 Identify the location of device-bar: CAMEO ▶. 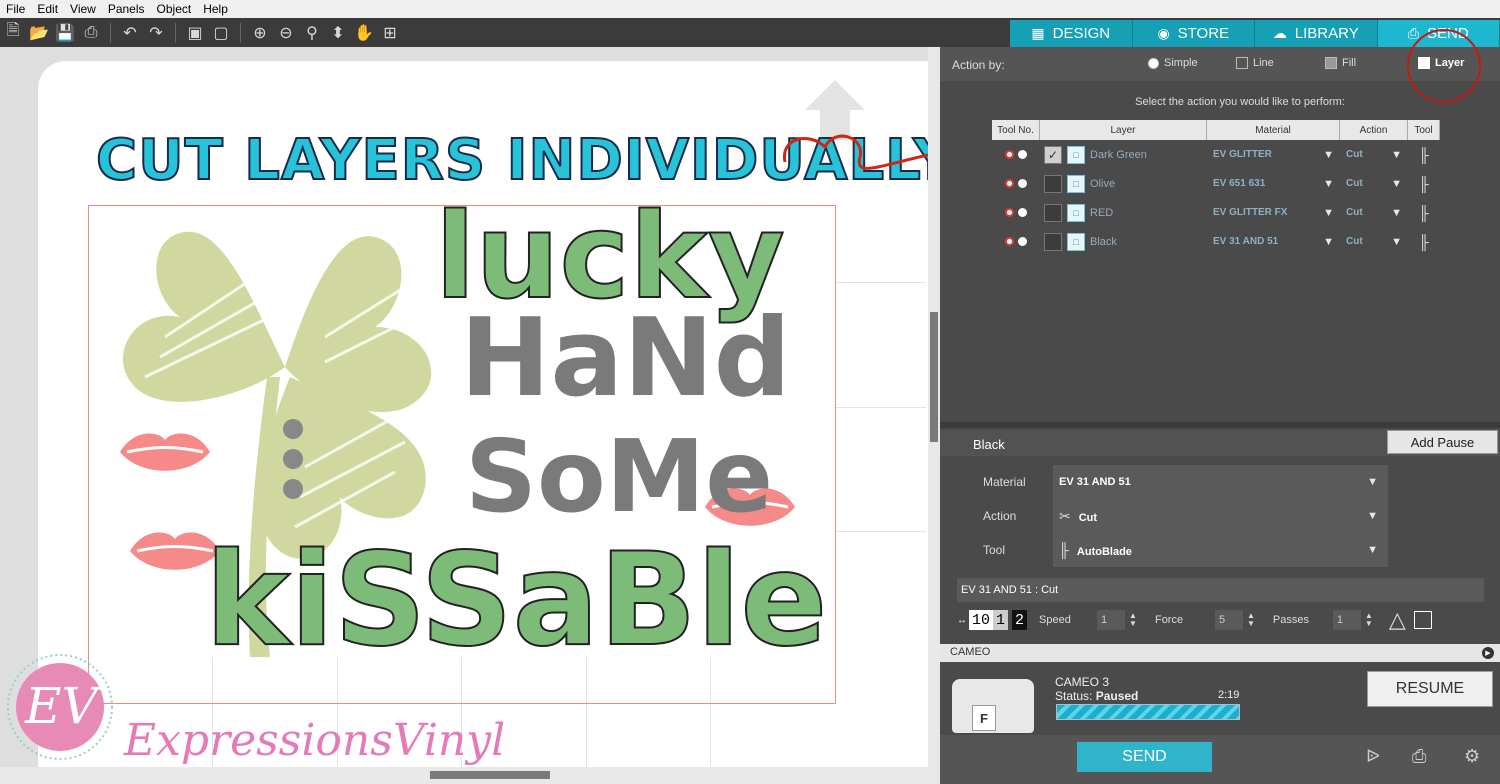
(1220, 653).